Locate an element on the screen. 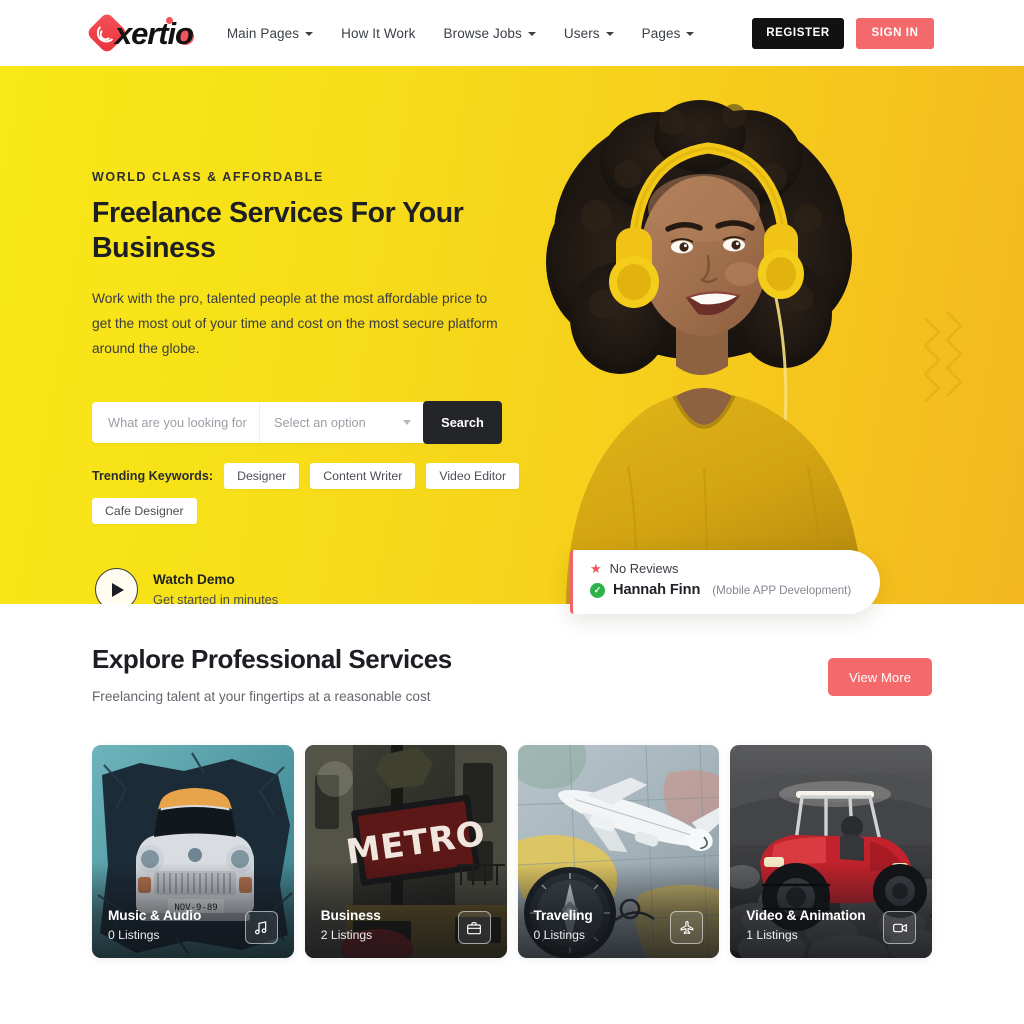 The height and width of the screenshot is (1024, 1024). keyword-chip-cafe-designer: Cafe Designer is located at coordinates (144, 511).